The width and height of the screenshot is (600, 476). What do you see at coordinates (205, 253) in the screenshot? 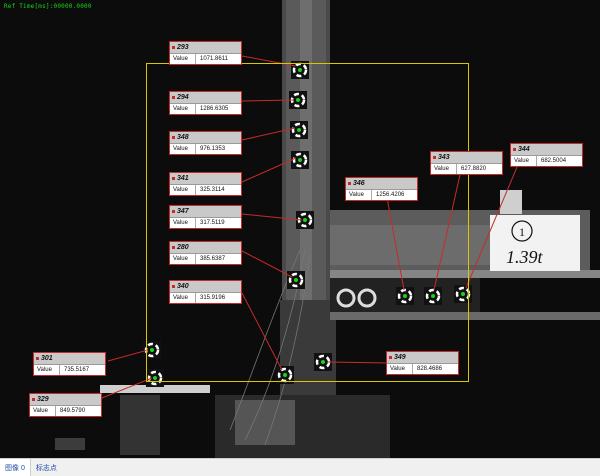
I see `measurement-tag-280: 280 Value 385.6387` at bounding box center [205, 253].